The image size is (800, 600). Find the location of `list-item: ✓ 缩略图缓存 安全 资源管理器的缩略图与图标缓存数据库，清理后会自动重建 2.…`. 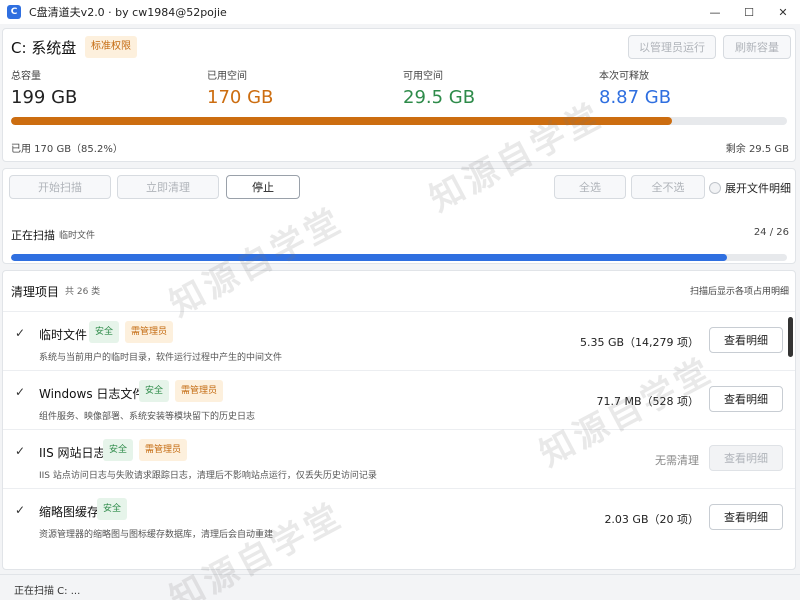

list-item: ✓ 缩略图缓存 安全 资源管理器的缩略图与图标缓存数据库，清理后会自动重建 2.… is located at coordinates (399, 517).